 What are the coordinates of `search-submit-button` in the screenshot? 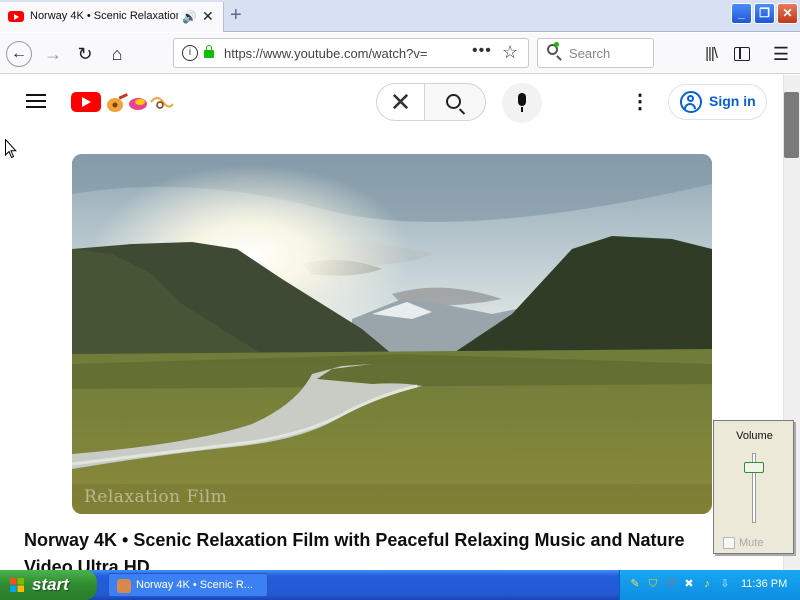 It's located at (455, 102).